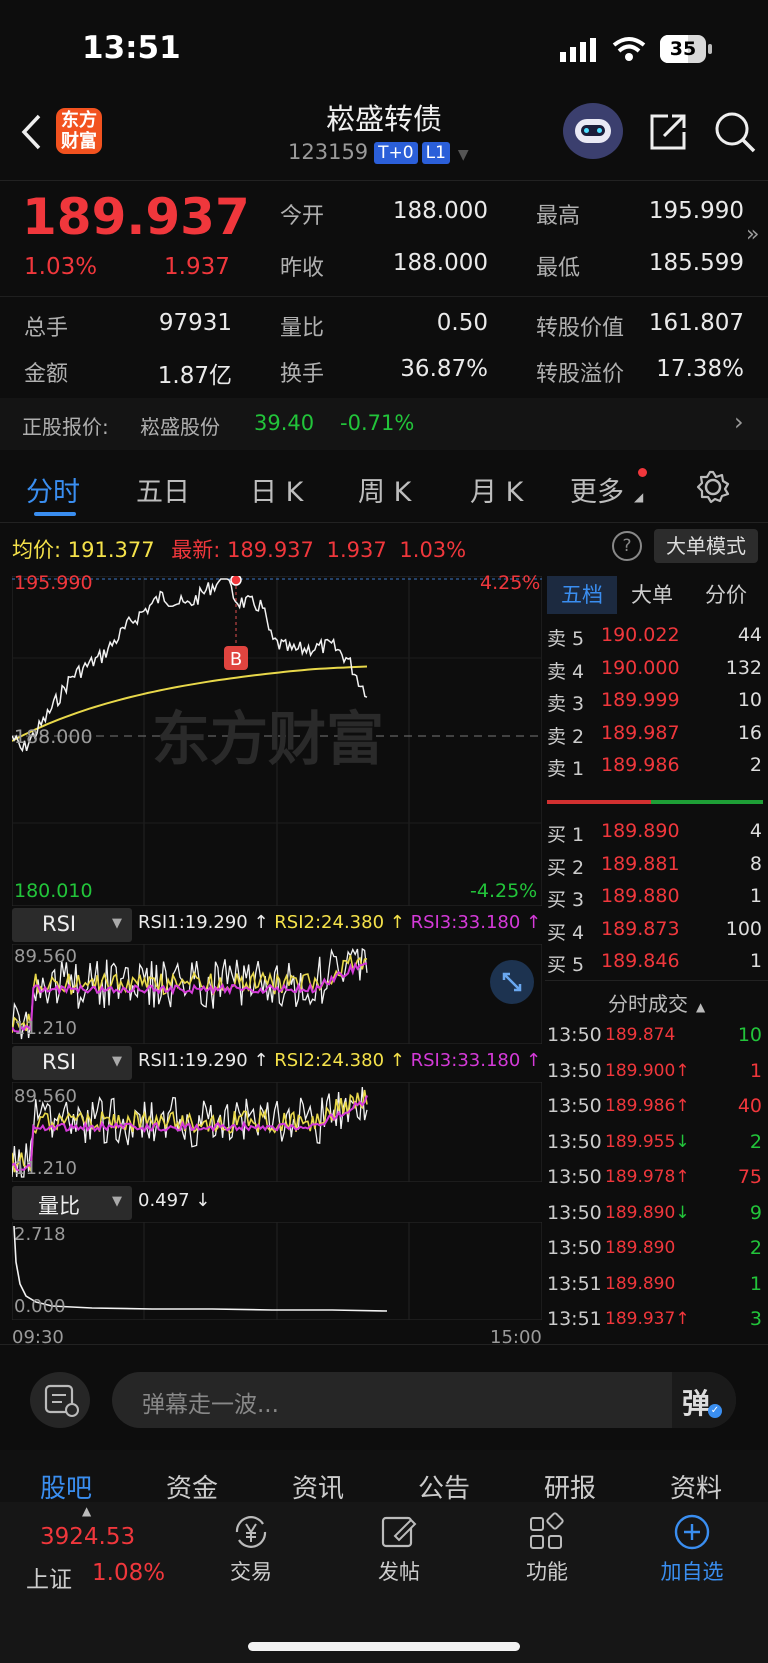 This screenshot has height=1663, width=768. I want to click on stock-line-row: 正股报价: 崧盛股份 39.40 -0.71% ›, so click(384, 424).